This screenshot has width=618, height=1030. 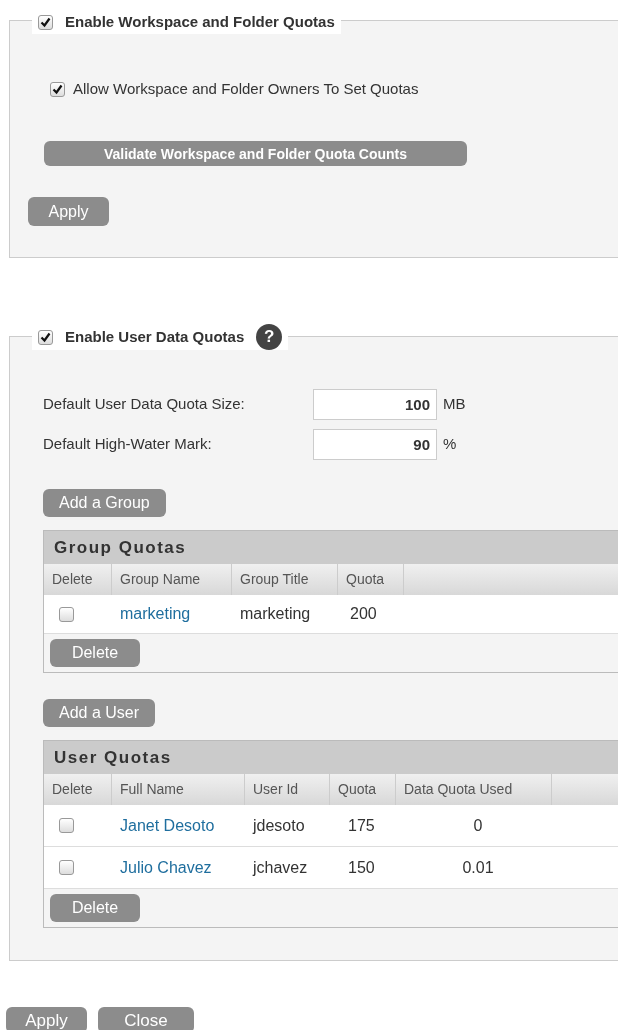 I want to click on table-cell: 150, so click(x=361, y=867).